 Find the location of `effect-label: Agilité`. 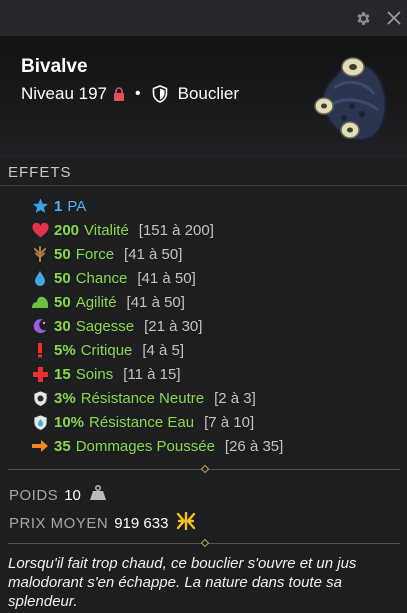

effect-label: Agilité is located at coordinates (96, 302).